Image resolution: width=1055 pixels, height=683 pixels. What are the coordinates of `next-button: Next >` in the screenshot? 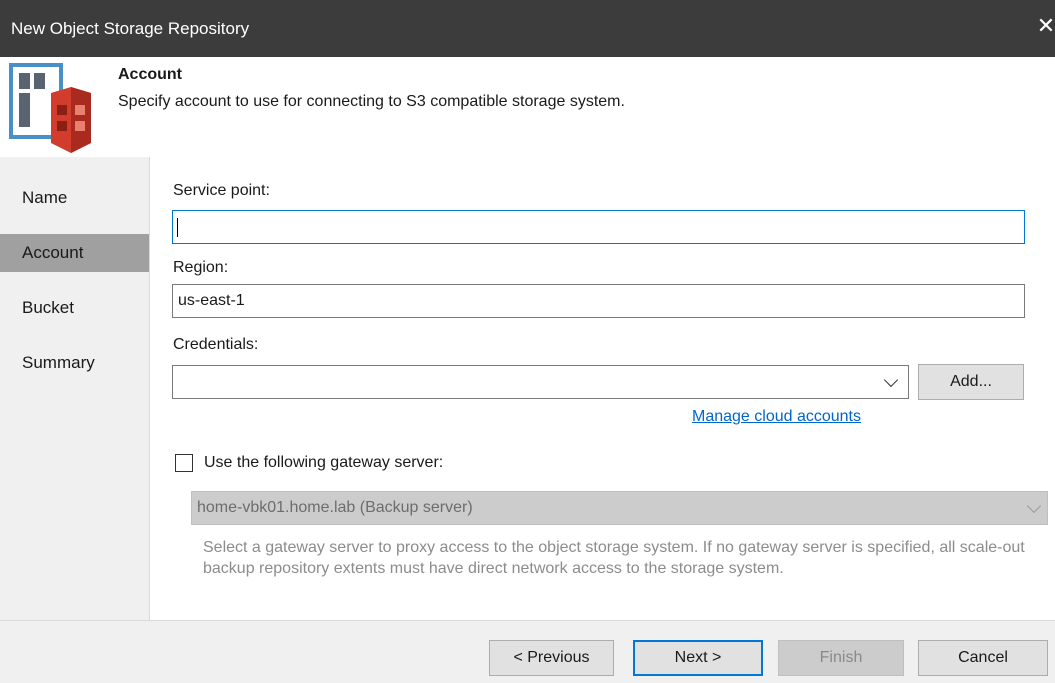 It's located at (698, 658).